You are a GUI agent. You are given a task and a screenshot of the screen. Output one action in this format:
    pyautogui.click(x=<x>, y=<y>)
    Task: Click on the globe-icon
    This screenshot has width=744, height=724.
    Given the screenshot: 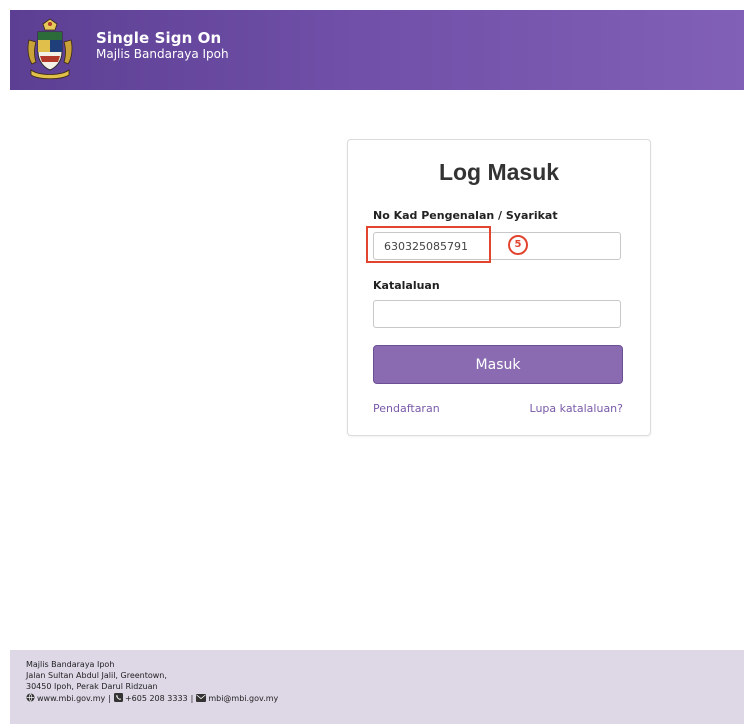 What is the action you would take?
    pyautogui.click(x=30, y=697)
    